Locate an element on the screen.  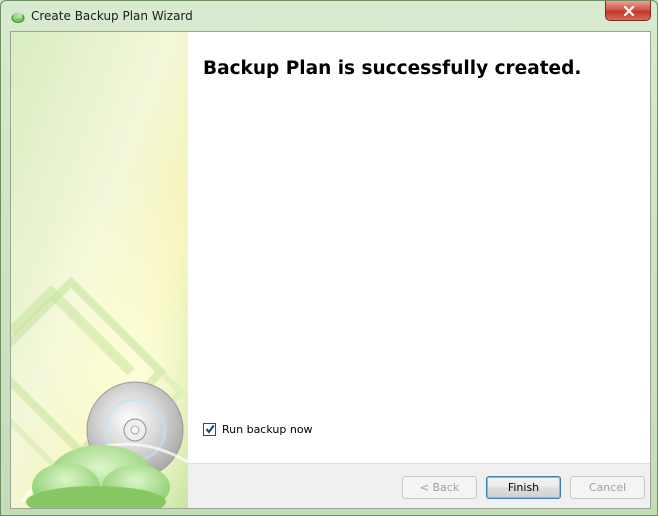
cancel-button: Cancel is located at coordinates (607, 487).